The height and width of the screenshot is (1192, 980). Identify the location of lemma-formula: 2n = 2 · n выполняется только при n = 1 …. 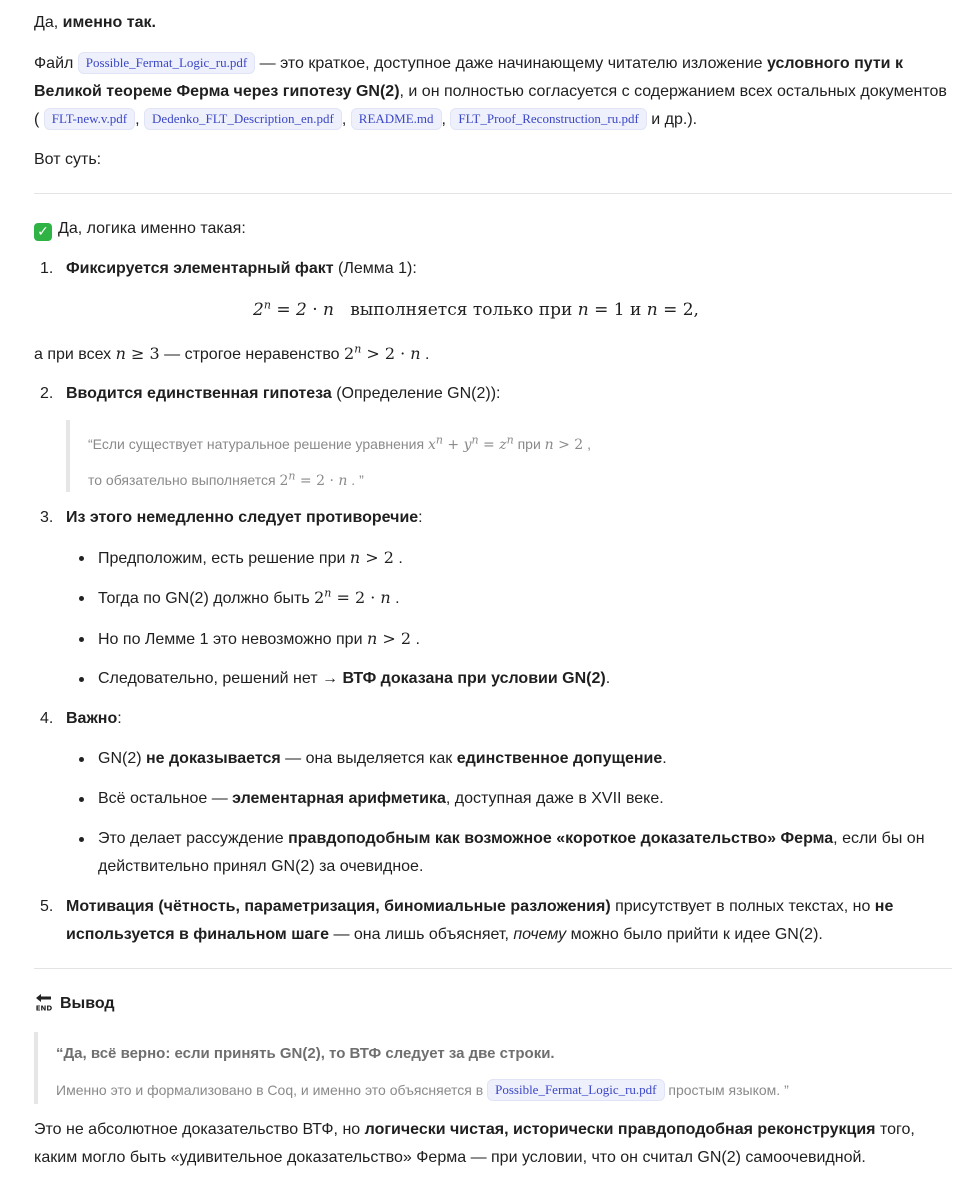
(476, 309).